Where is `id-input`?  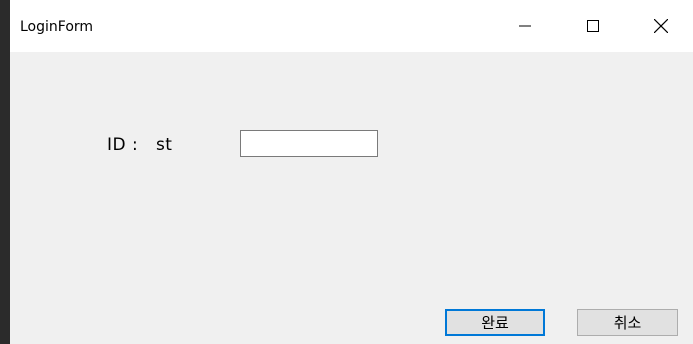
id-input is located at coordinates (309, 143).